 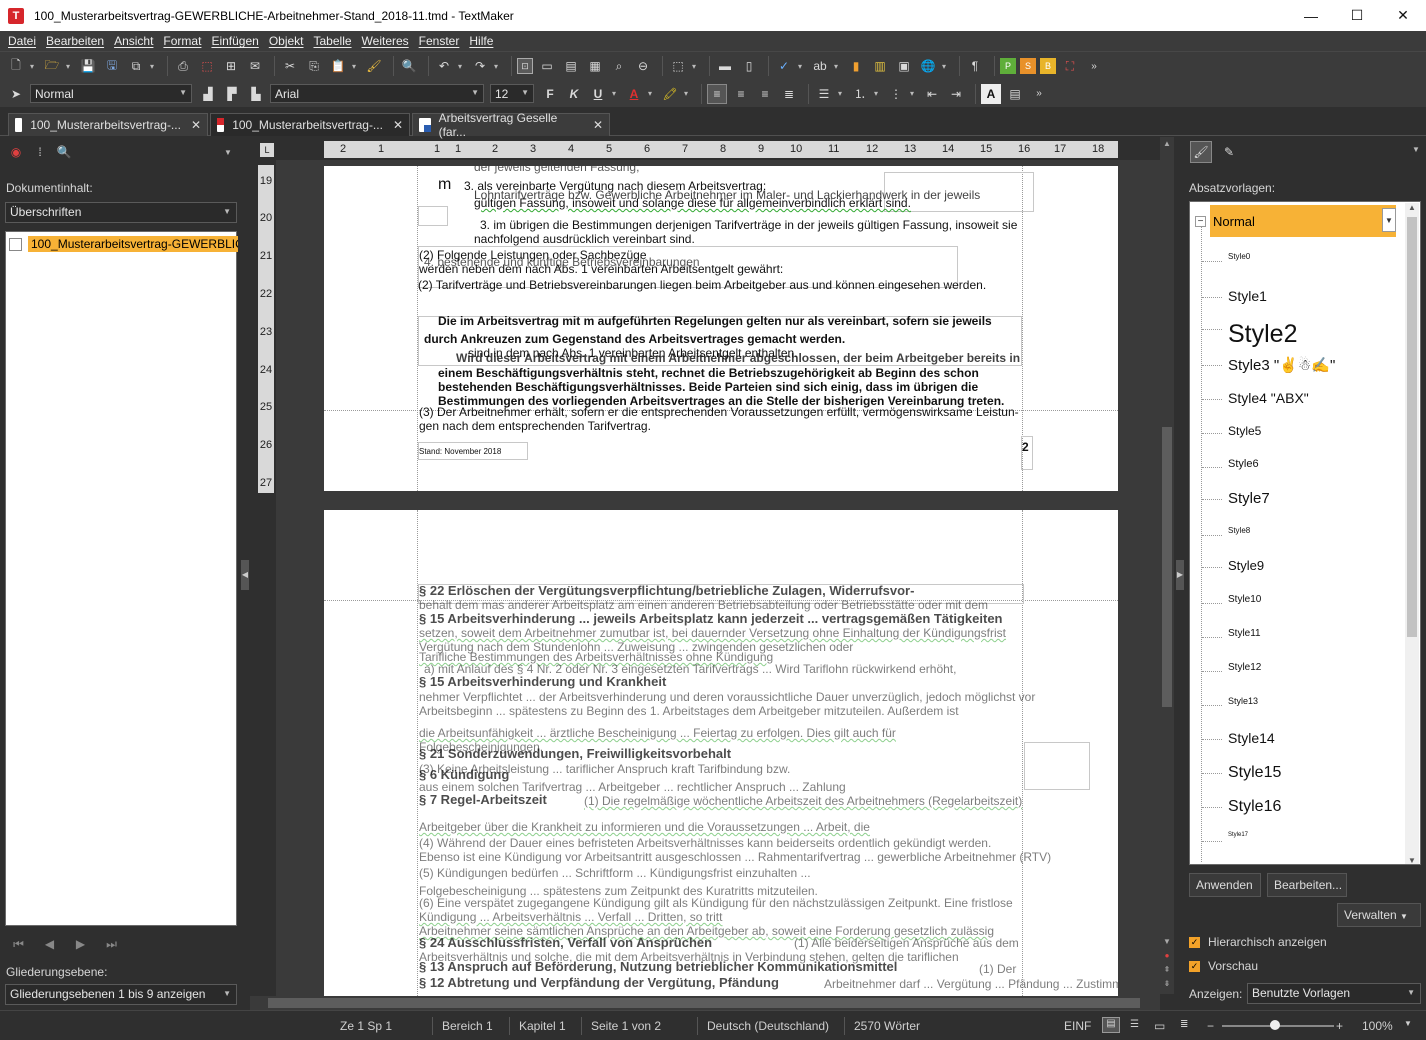 What do you see at coordinates (207, 66) in the screenshot?
I see `export-pdf-icon: ⬚` at bounding box center [207, 66].